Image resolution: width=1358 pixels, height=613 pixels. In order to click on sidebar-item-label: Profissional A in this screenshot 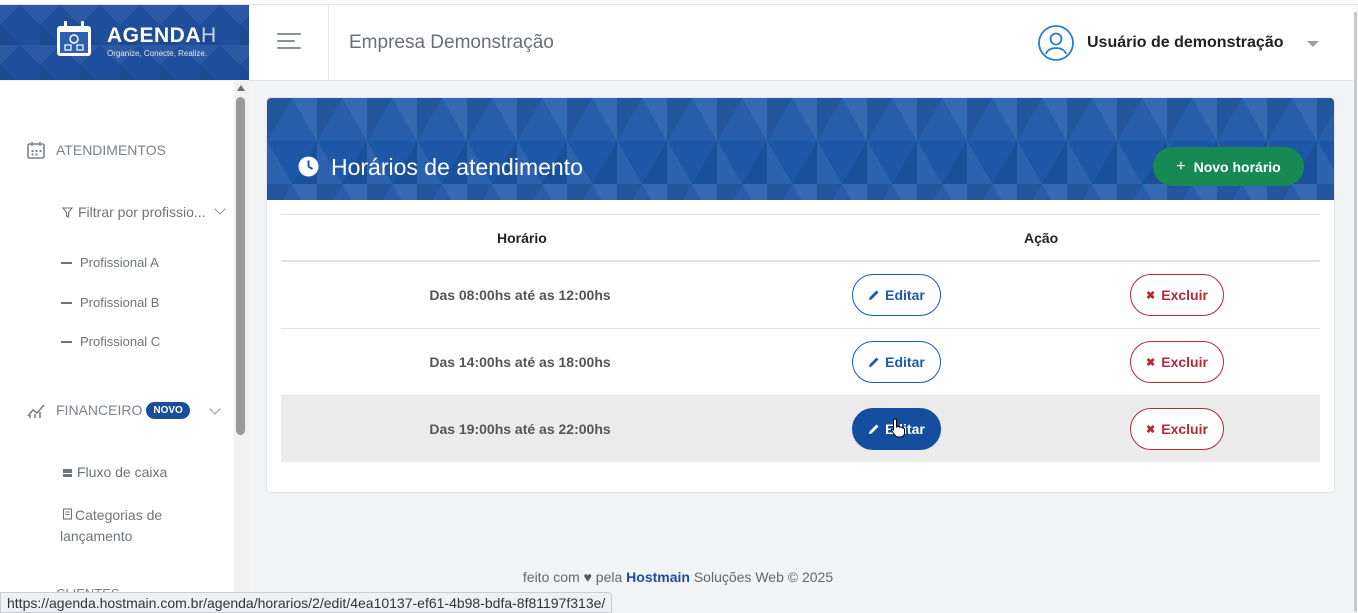, I will do `click(119, 262)`.